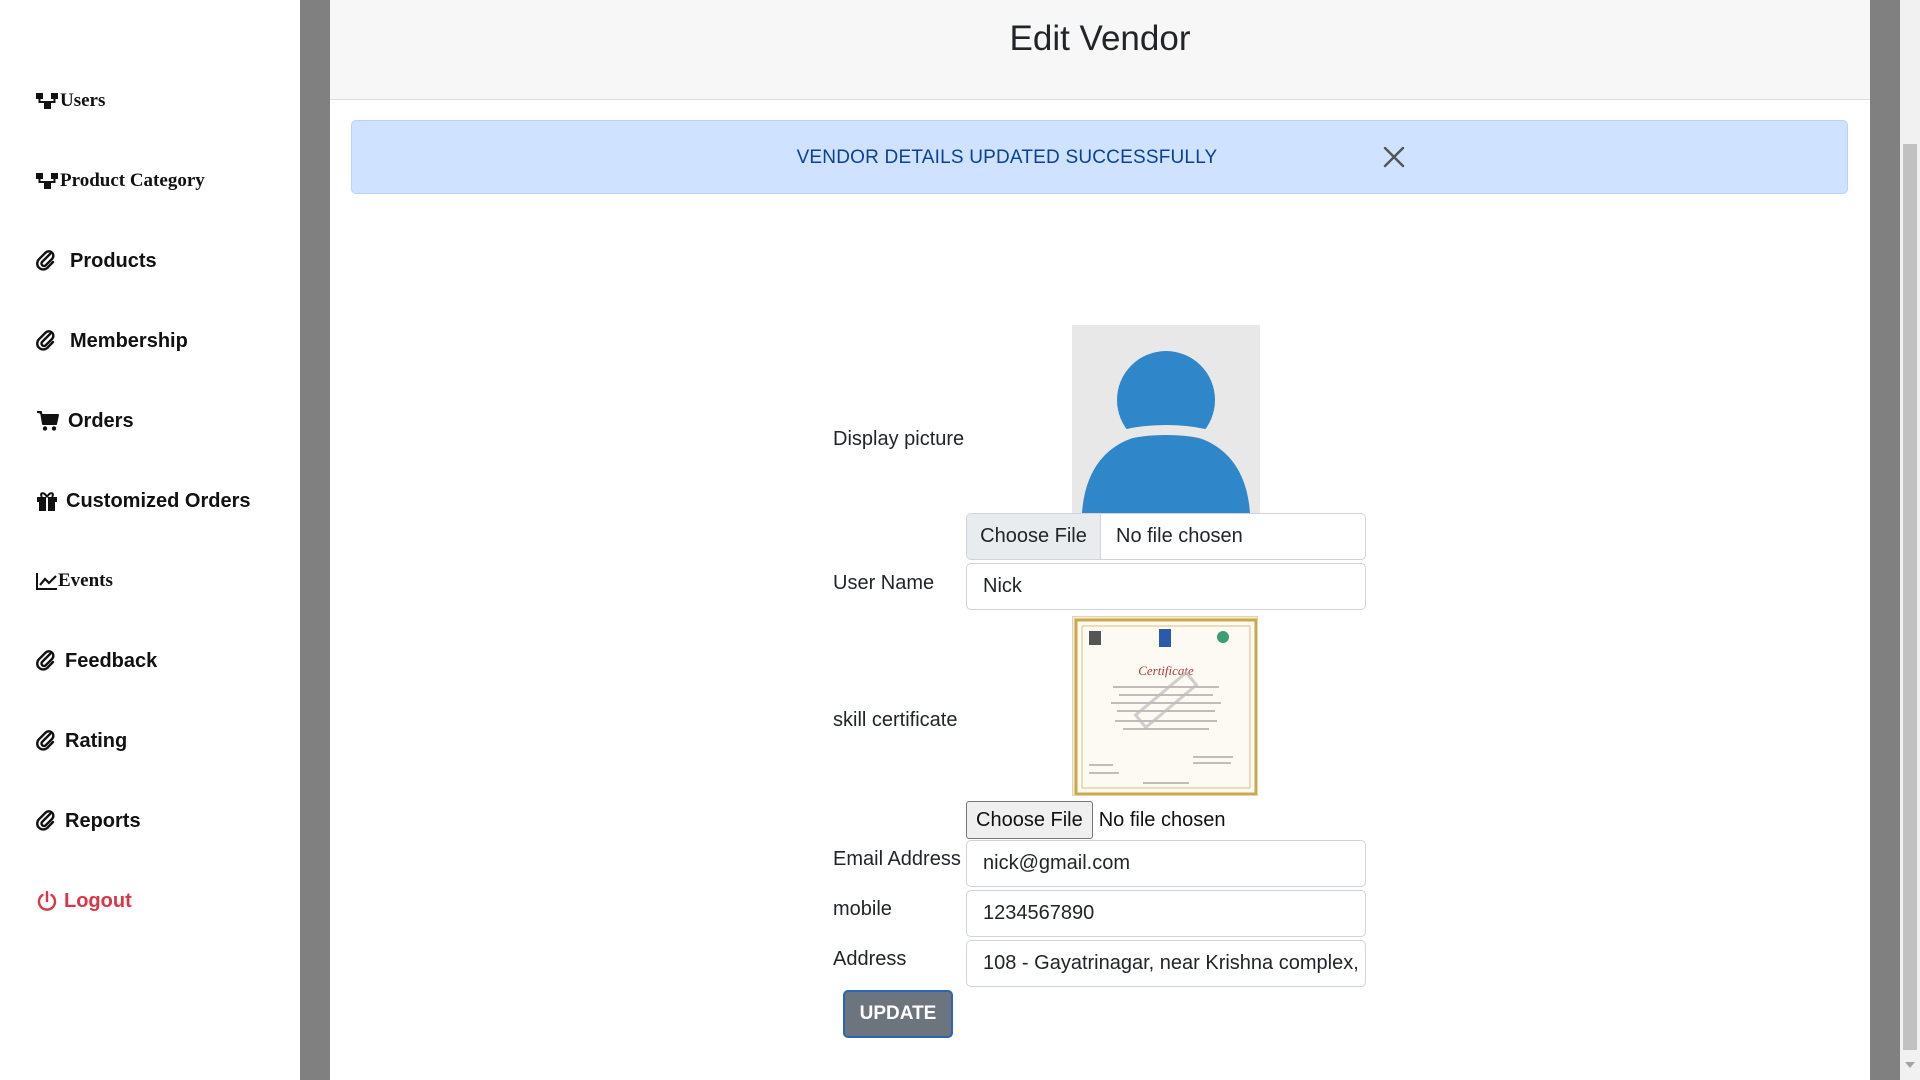 The image size is (1920, 1080). I want to click on user-name-label: User Name, so click(884, 583).